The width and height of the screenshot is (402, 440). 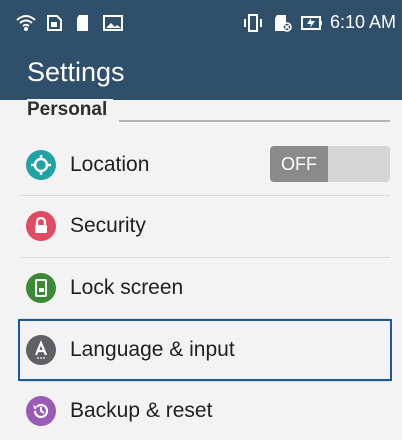 I want to click on section-header-personal: Personal, so click(x=208, y=111).